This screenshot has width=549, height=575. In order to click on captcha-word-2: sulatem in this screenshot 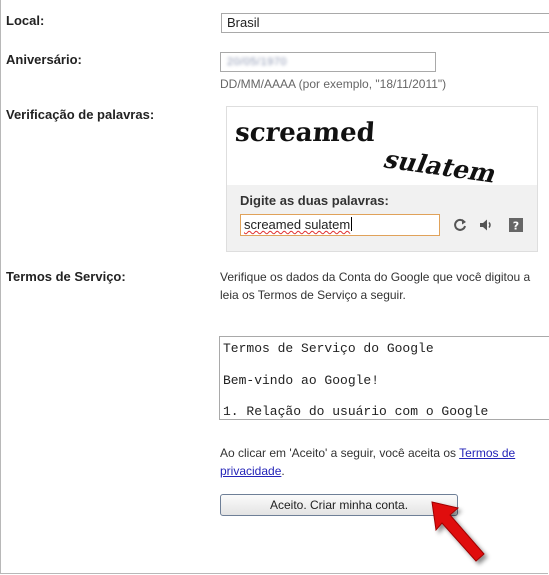, I will do `click(441, 164)`.